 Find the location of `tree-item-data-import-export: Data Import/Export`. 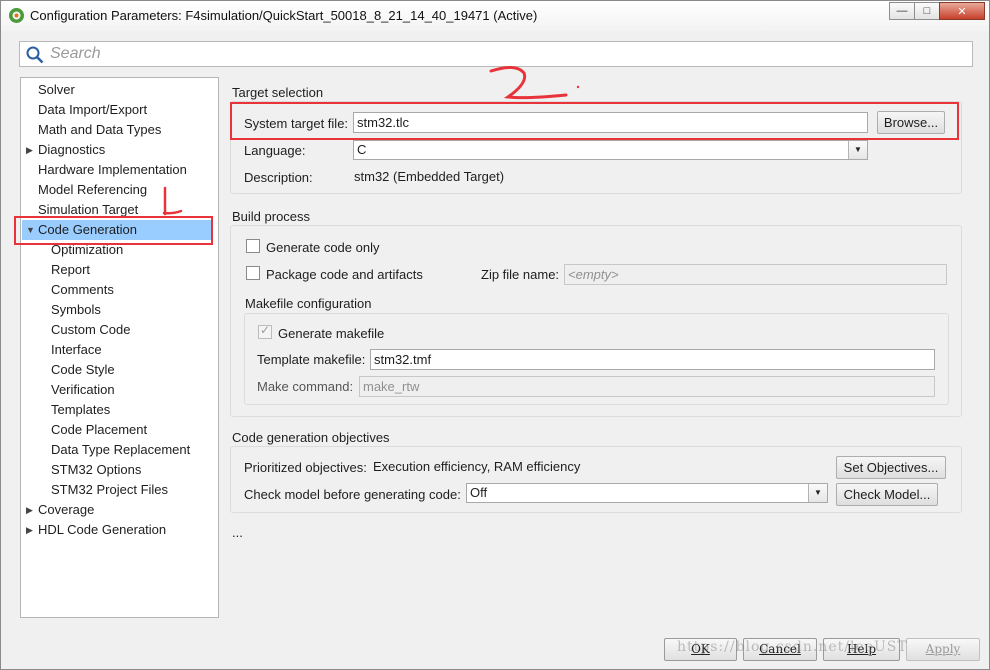

tree-item-data-import-export: Data Import/Export is located at coordinates (92, 110).